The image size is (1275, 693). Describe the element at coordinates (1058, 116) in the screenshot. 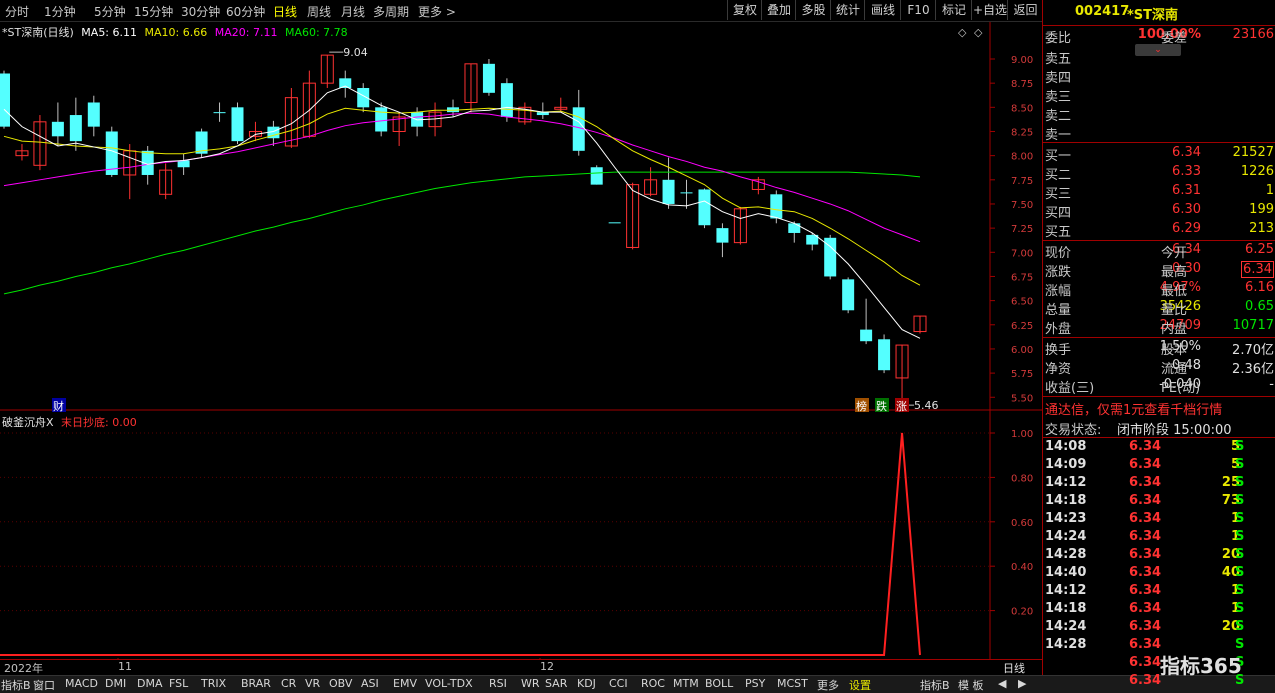

I see `sell-label: 卖二` at that location.